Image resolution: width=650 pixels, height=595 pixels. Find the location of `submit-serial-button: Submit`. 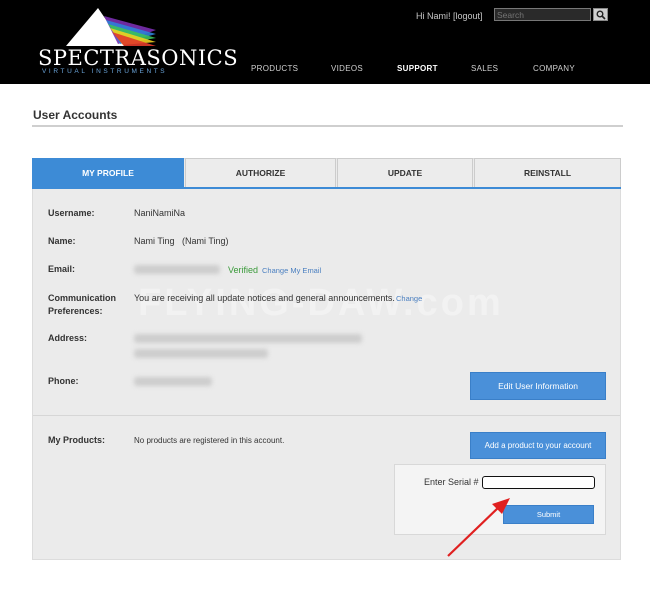

submit-serial-button: Submit is located at coordinates (548, 514).